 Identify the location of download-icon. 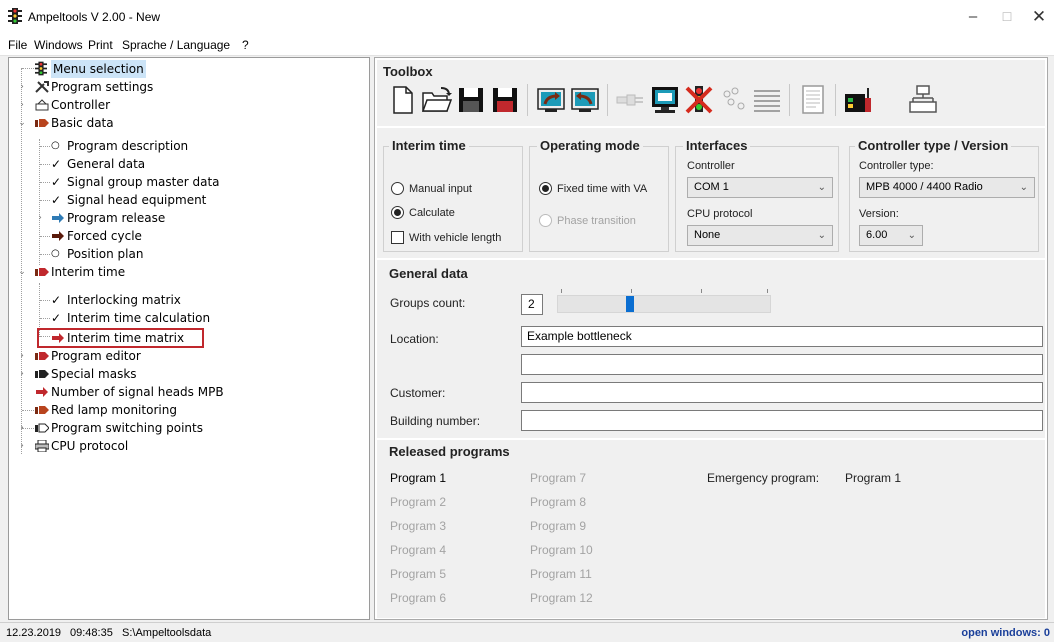
(585, 100).